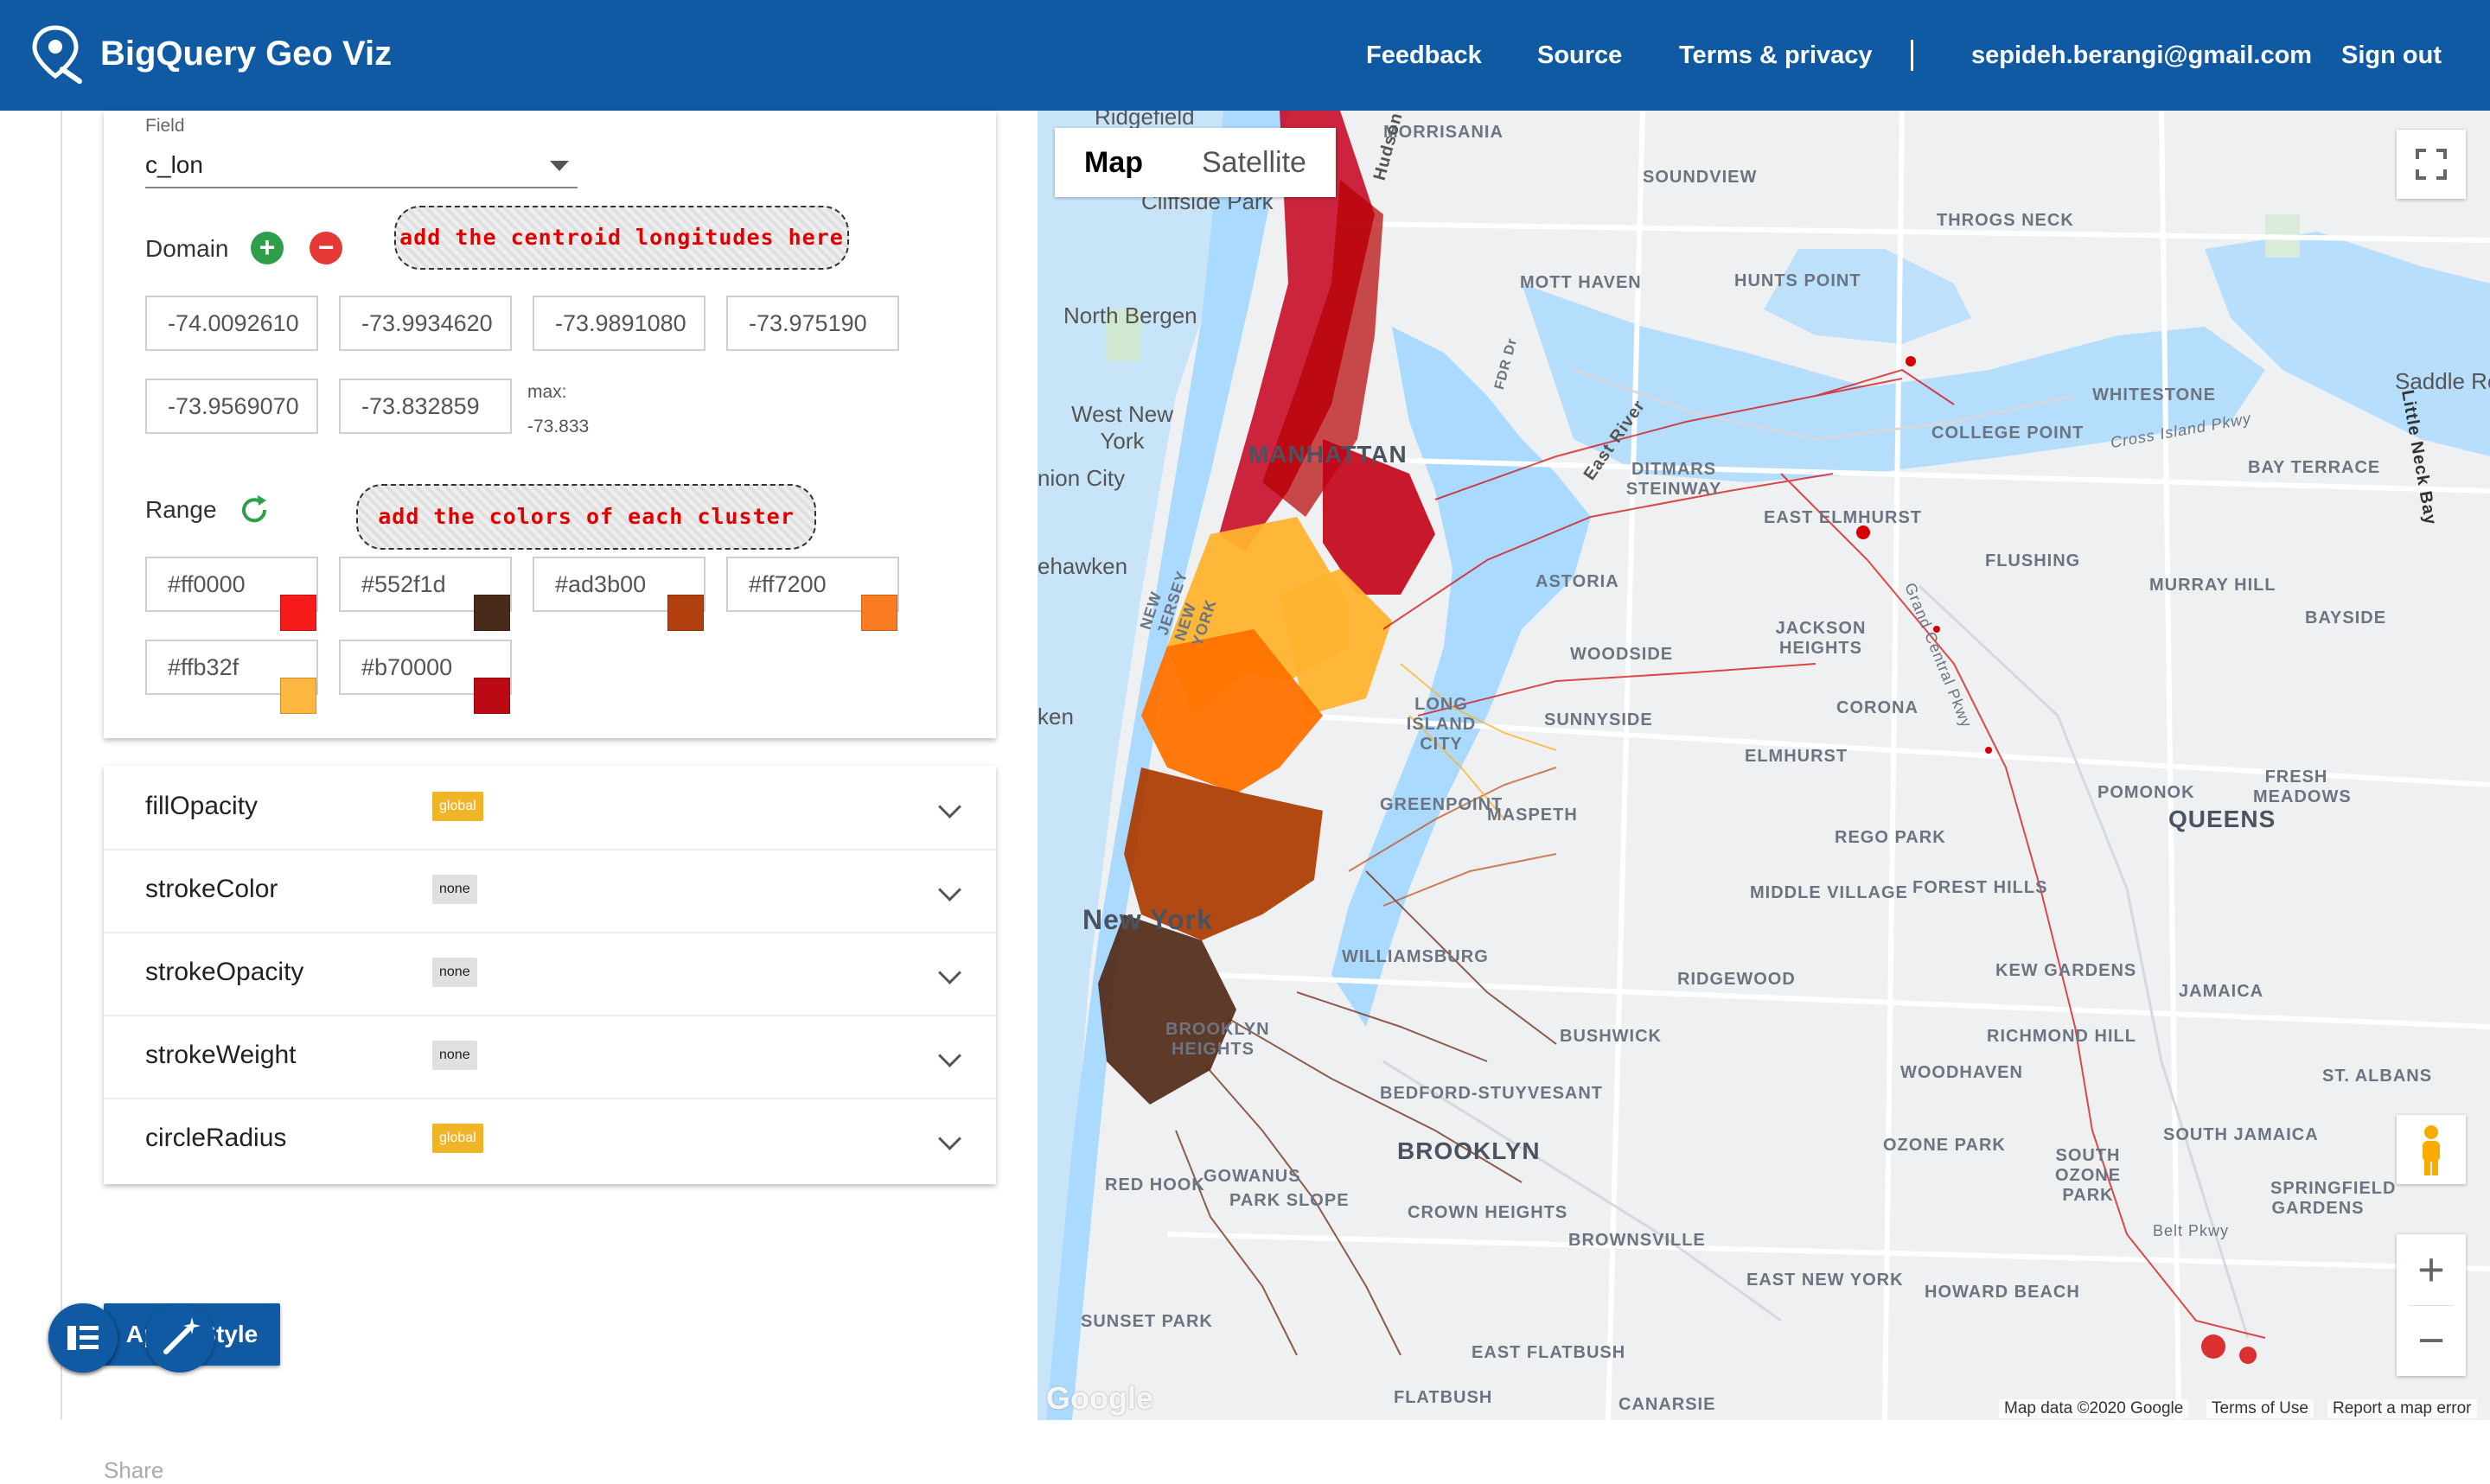 This screenshot has width=2490, height=1484. I want to click on map-label: RICHMOND HILL, so click(2061, 1036).